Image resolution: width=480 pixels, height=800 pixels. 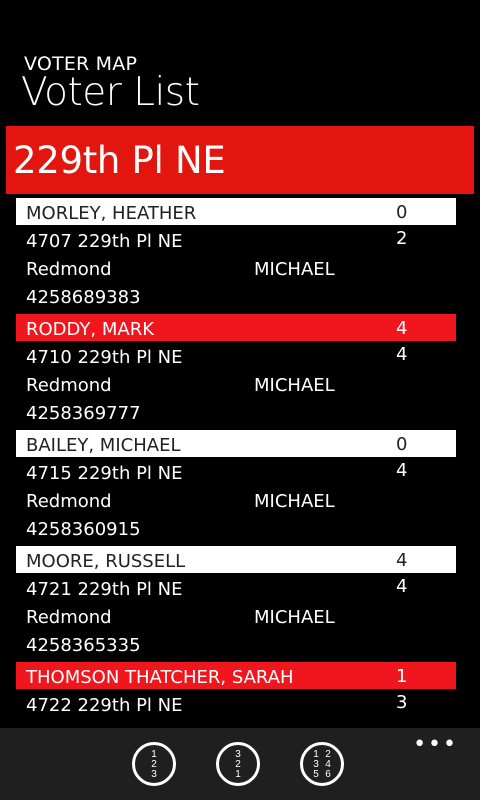 I want to click on voter-household-count: 3, so click(x=402, y=702).